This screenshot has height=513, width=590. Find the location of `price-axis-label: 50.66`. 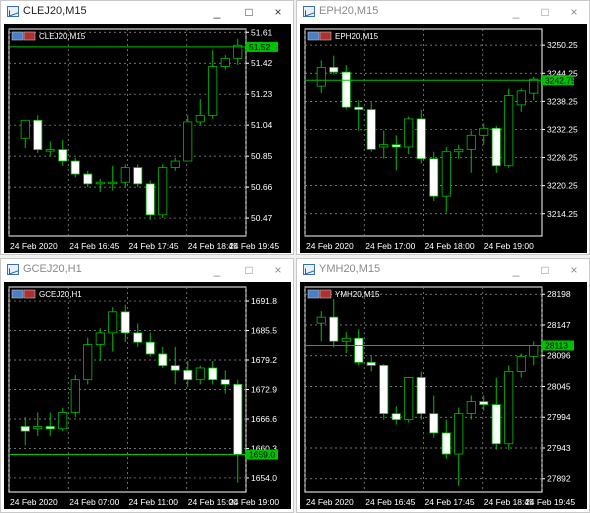

price-axis-label: 50.66 is located at coordinates (262, 187).